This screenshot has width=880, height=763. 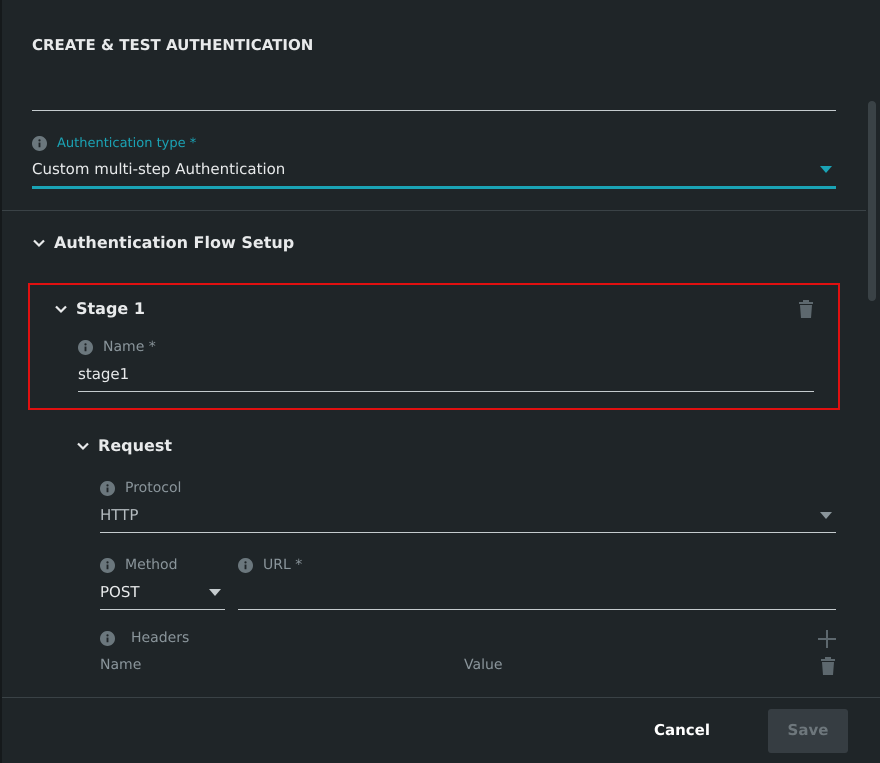 What do you see at coordinates (827, 639) in the screenshot?
I see `plus-icon` at bounding box center [827, 639].